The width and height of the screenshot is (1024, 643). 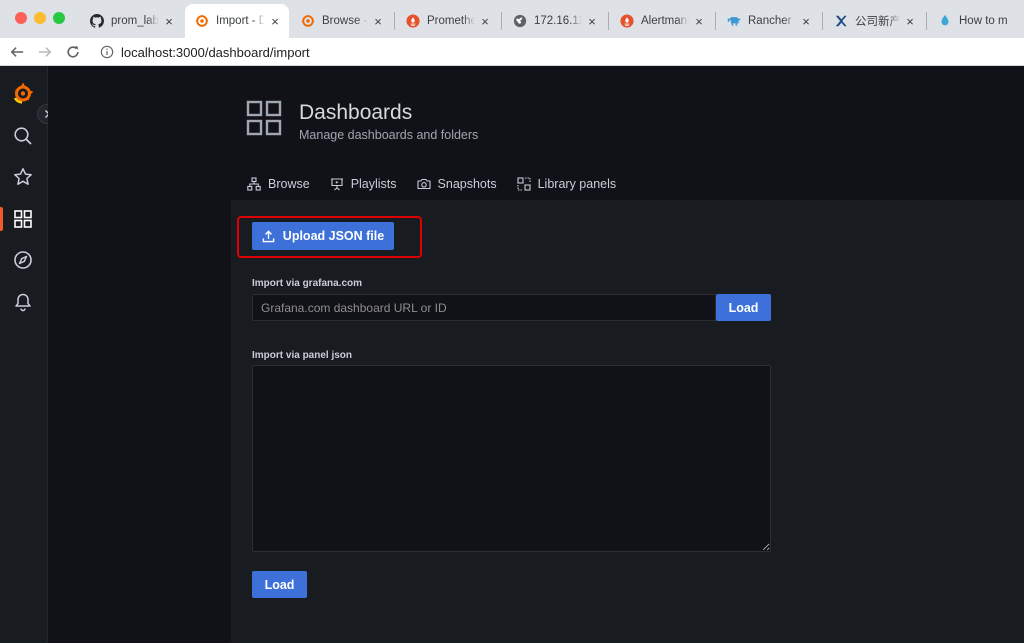 I want to click on back-button, so click(x=17, y=52).